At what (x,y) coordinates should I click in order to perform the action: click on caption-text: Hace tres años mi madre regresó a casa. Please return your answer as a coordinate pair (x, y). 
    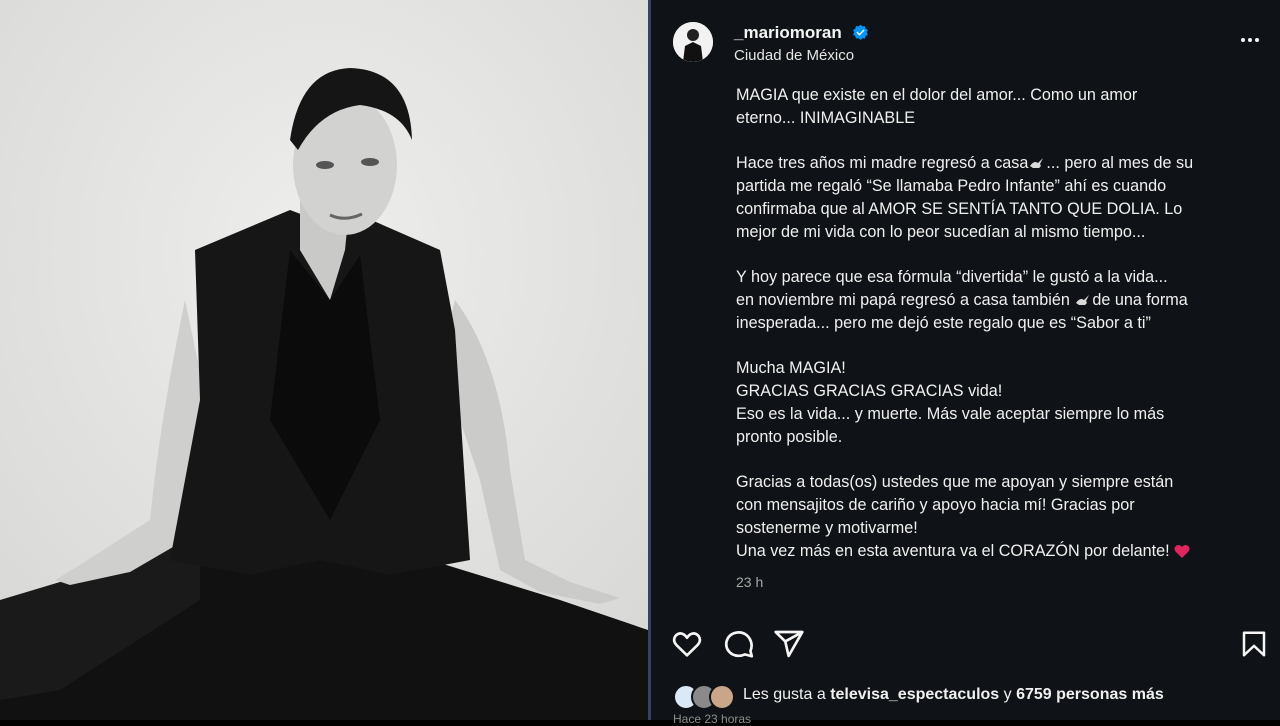
    Looking at the image, I should click on (882, 163).